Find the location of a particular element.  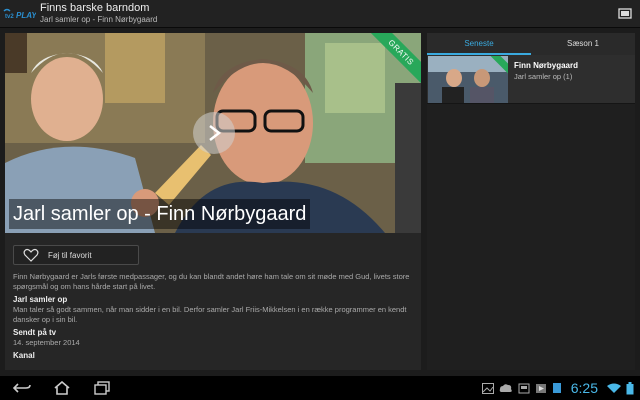

video-title: Jarl samler op - Finn Nørbygaard is located at coordinates (160, 214).